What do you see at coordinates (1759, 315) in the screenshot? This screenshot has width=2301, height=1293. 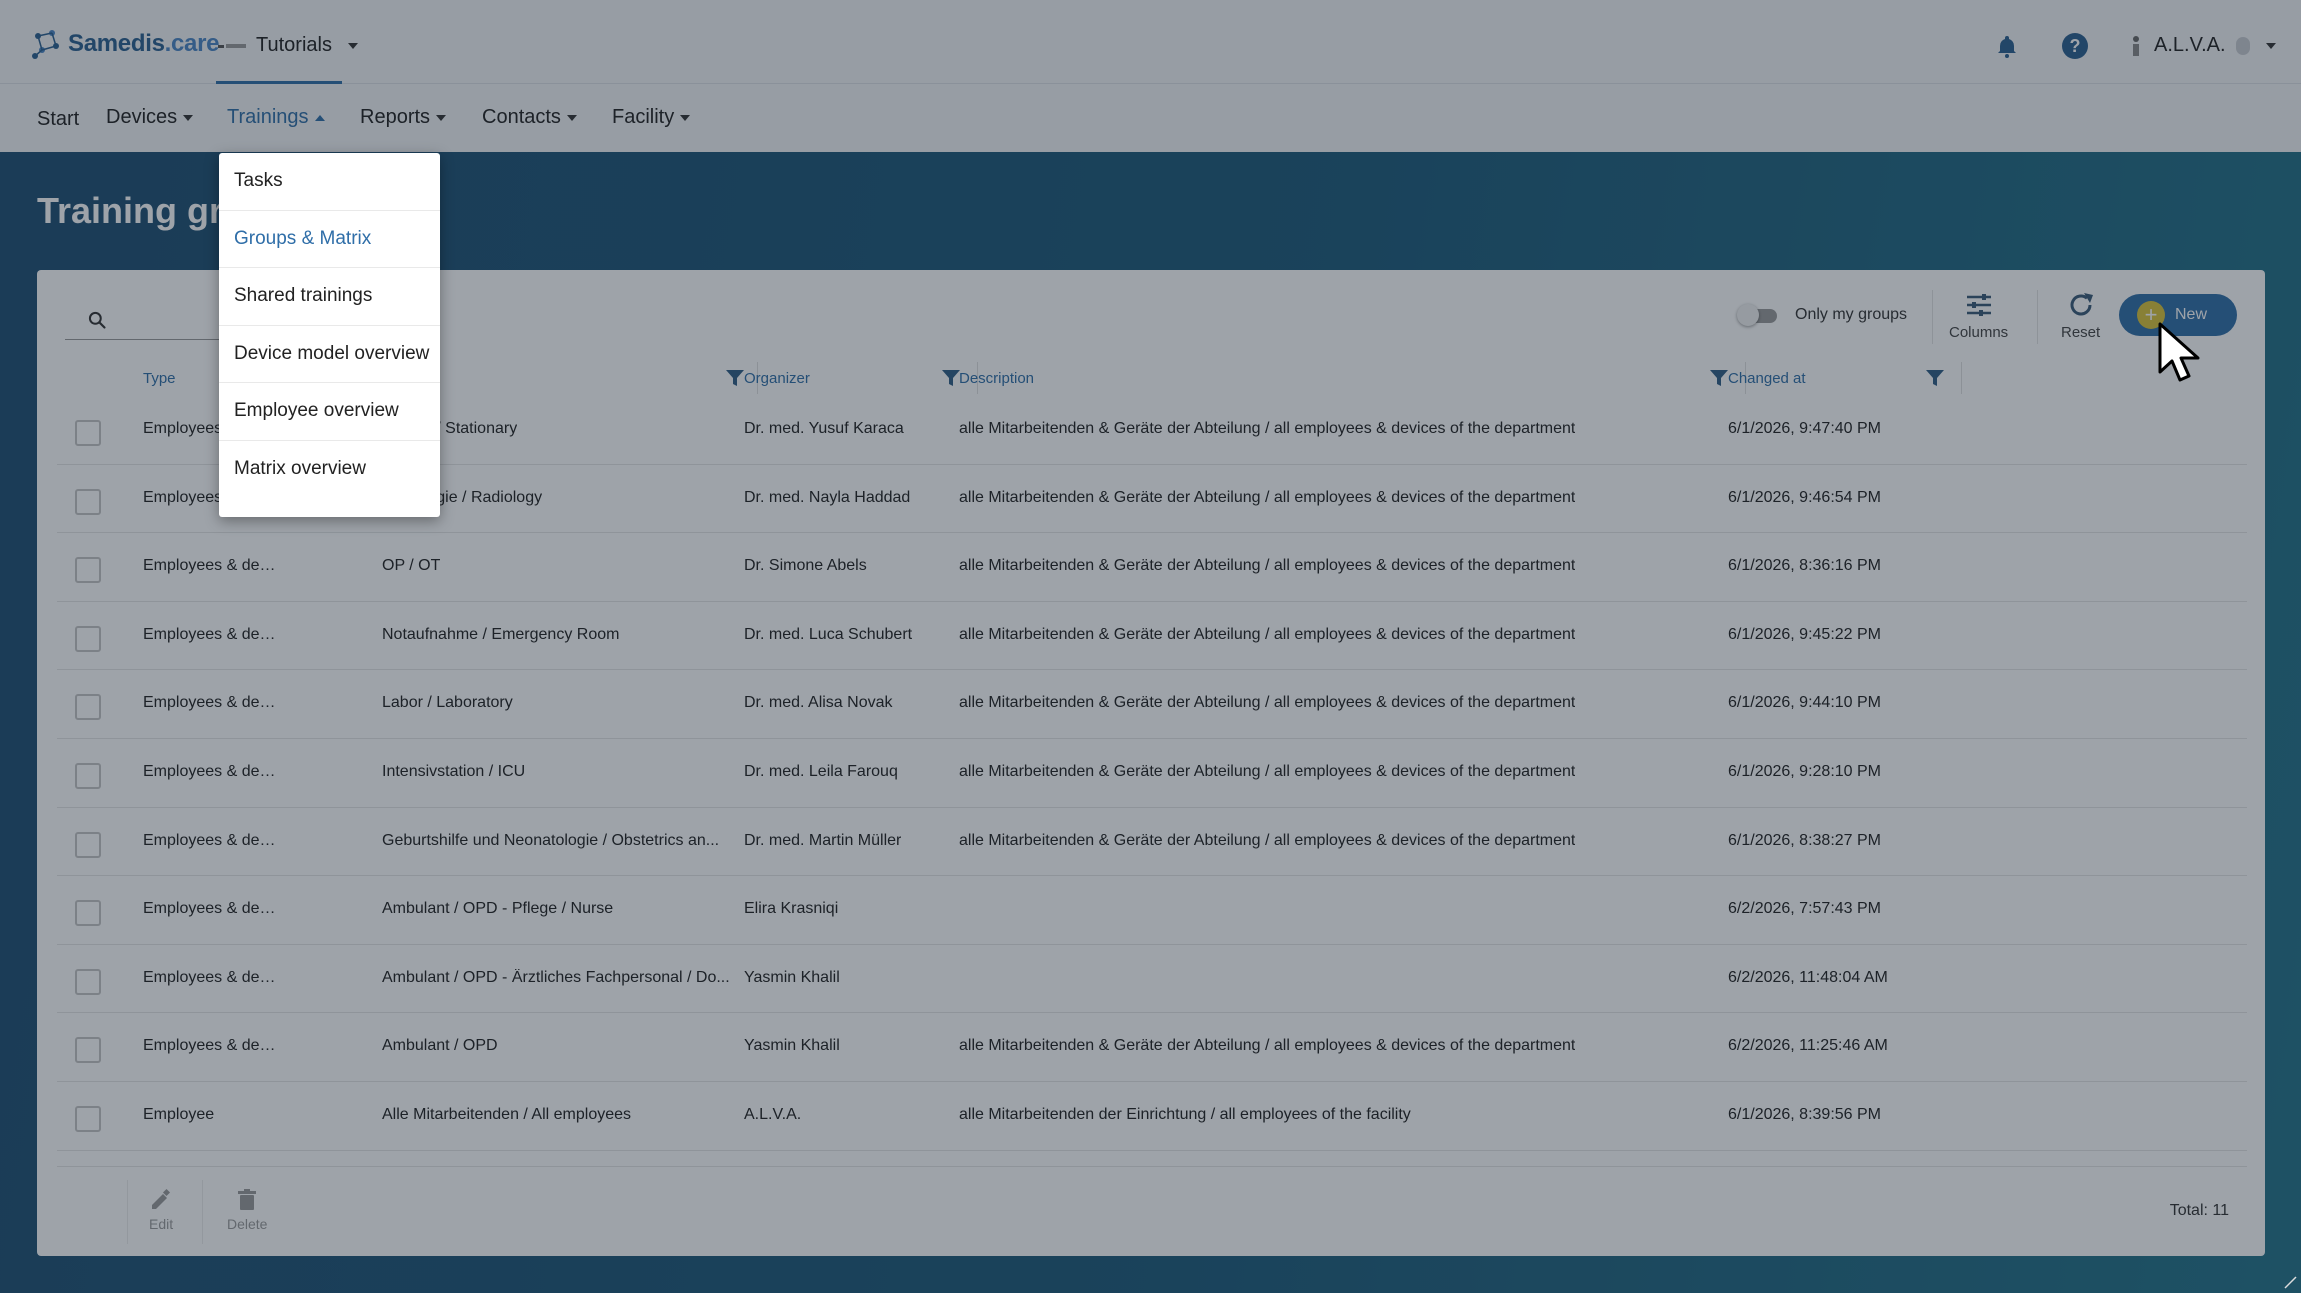 I see `only-my-groups-toggle` at bounding box center [1759, 315].